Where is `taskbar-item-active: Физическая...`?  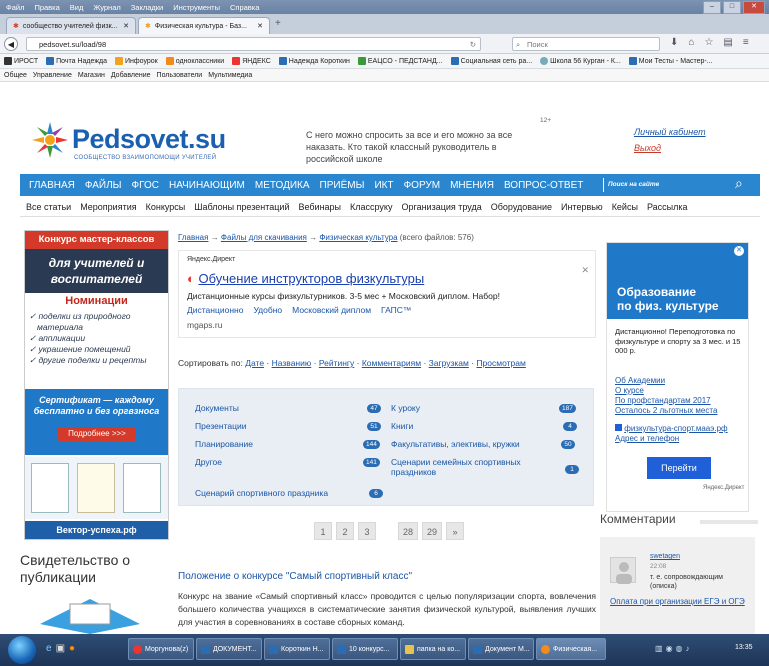
taskbar-item-active: Физическая... is located at coordinates (571, 649).